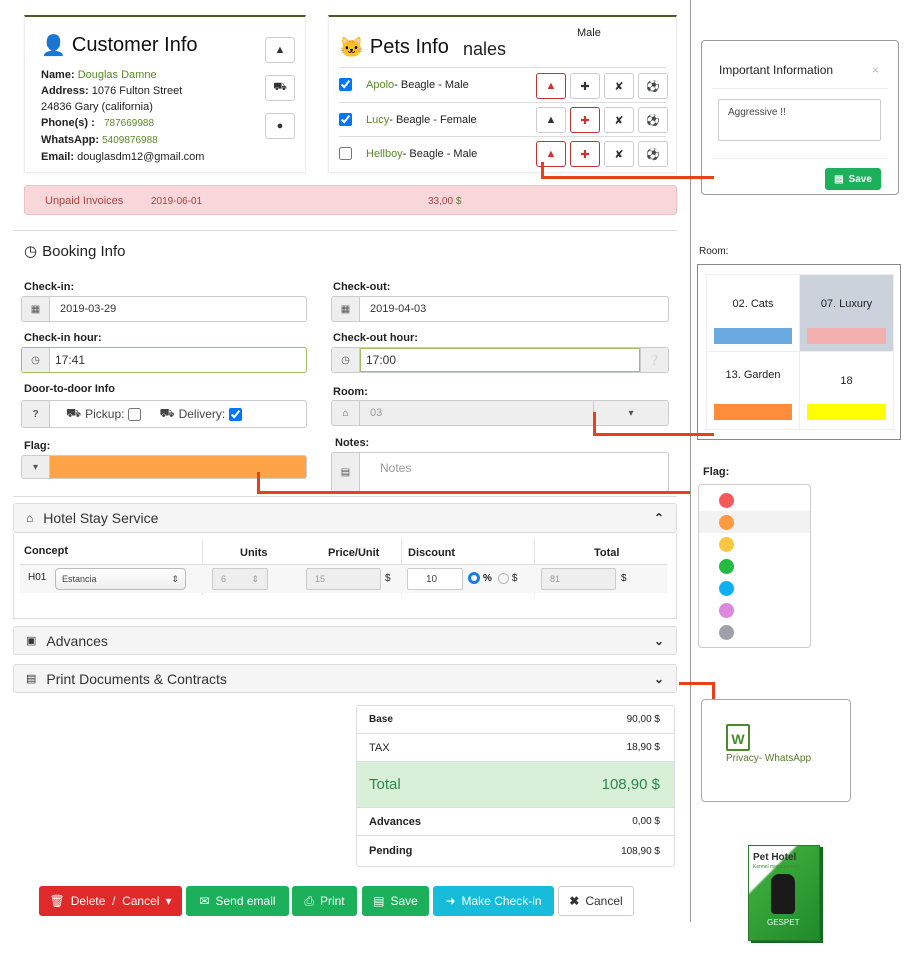  Describe the element at coordinates (493, 901) in the screenshot. I see `make-checkin-button: ➜ Make Check-in` at that location.